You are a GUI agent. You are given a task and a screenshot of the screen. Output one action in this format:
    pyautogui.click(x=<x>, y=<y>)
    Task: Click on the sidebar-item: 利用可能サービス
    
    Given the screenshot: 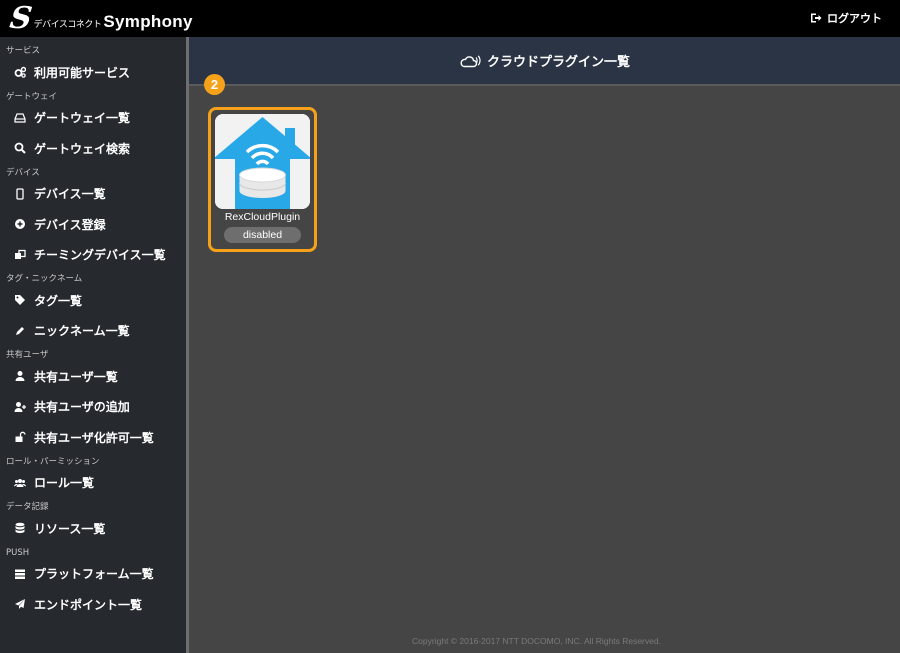 What is the action you would take?
    pyautogui.click(x=93, y=72)
    